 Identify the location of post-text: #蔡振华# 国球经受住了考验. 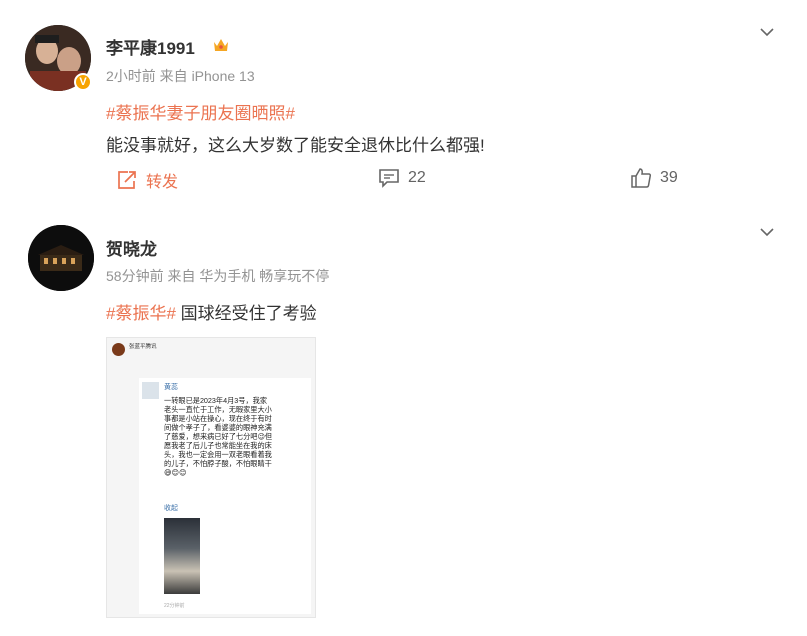
(211, 311).